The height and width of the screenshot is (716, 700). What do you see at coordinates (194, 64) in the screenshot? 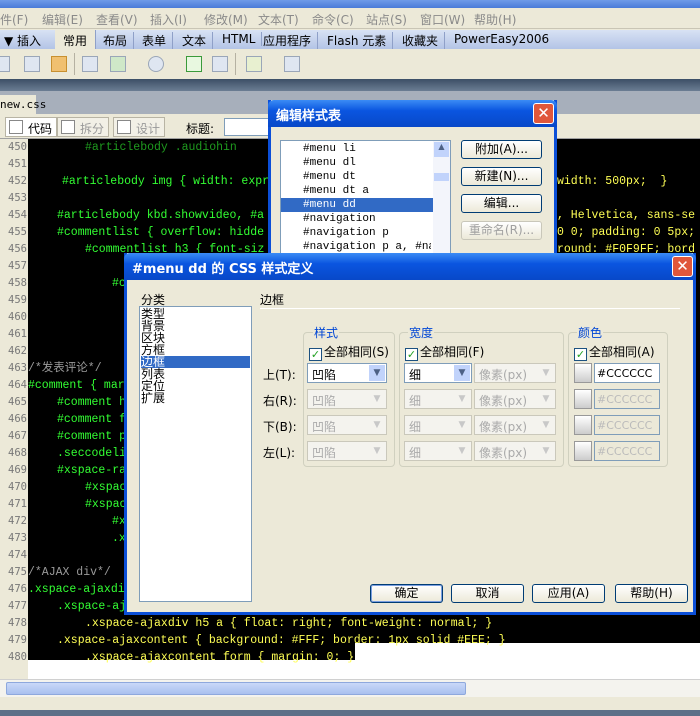
I see `date-icon` at bounding box center [194, 64].